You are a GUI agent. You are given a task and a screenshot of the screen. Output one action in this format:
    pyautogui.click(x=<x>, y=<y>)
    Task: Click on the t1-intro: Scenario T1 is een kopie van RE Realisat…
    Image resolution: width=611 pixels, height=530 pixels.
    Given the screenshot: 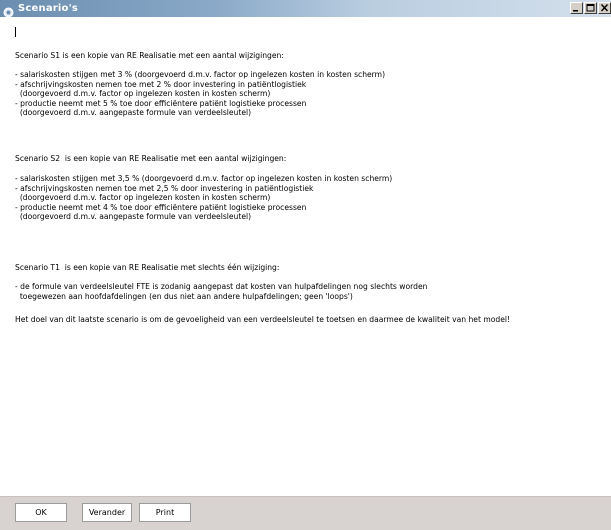 What is the action you would take?
    pyautogui.click(x=147, y=267)
    